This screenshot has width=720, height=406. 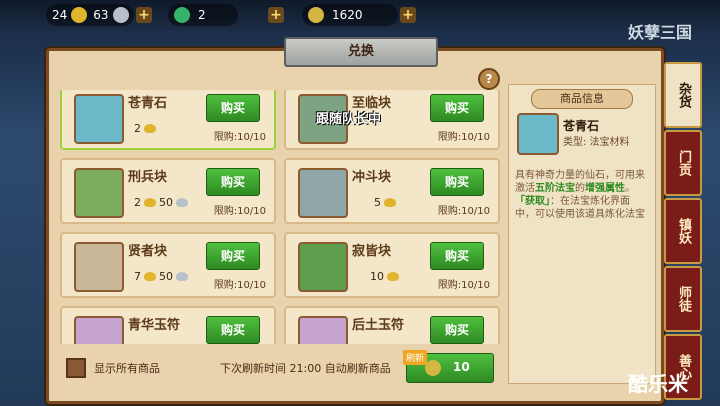 What do you see at coordinates (90, 15) in the screenshot?
I see `gold-resource: 24 63` at bounding box center [90, 15].